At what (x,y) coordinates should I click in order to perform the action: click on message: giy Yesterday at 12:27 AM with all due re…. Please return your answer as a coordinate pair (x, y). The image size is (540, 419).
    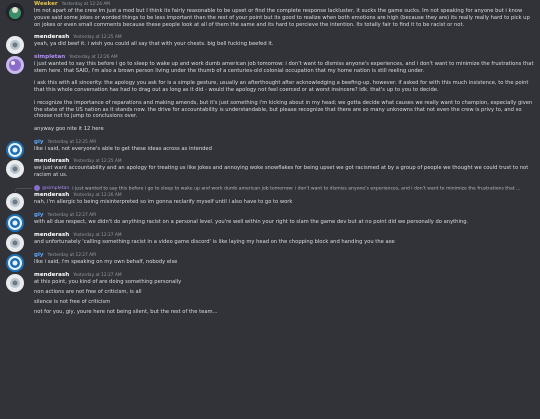
    Looking at the image, I should click on (267, 222).